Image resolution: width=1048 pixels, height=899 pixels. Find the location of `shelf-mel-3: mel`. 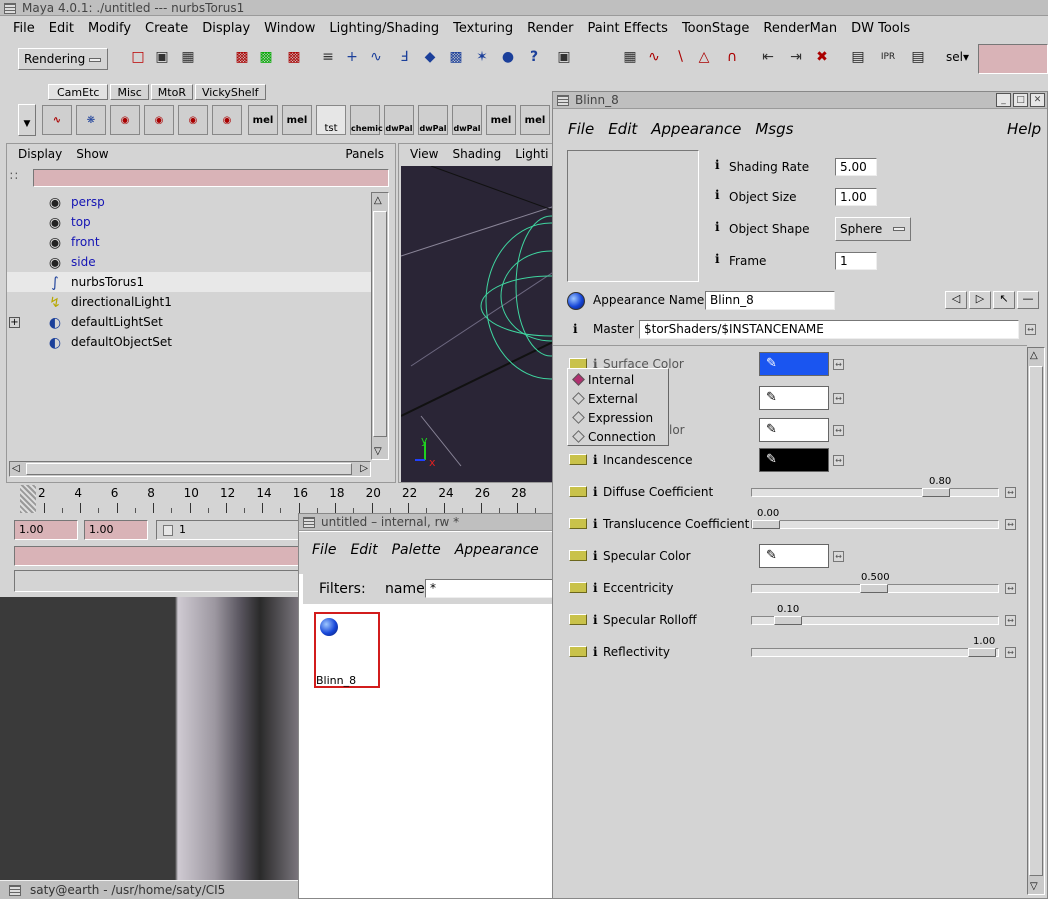

shelf-mel-3: mel is located at coordinates (501, 120).